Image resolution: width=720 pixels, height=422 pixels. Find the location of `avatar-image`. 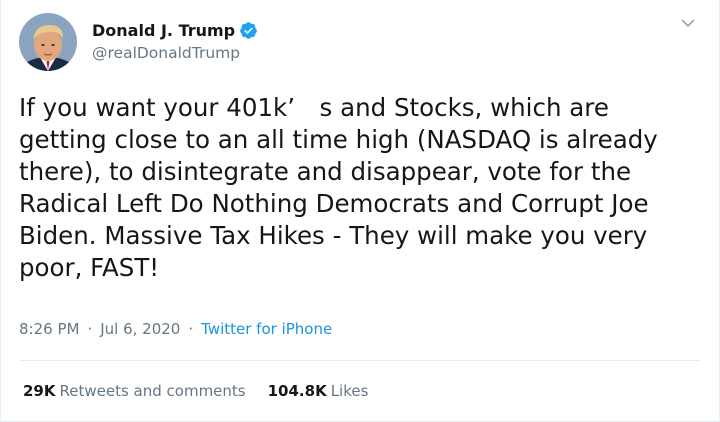

avatar-image is located at coordinates (48, 42).